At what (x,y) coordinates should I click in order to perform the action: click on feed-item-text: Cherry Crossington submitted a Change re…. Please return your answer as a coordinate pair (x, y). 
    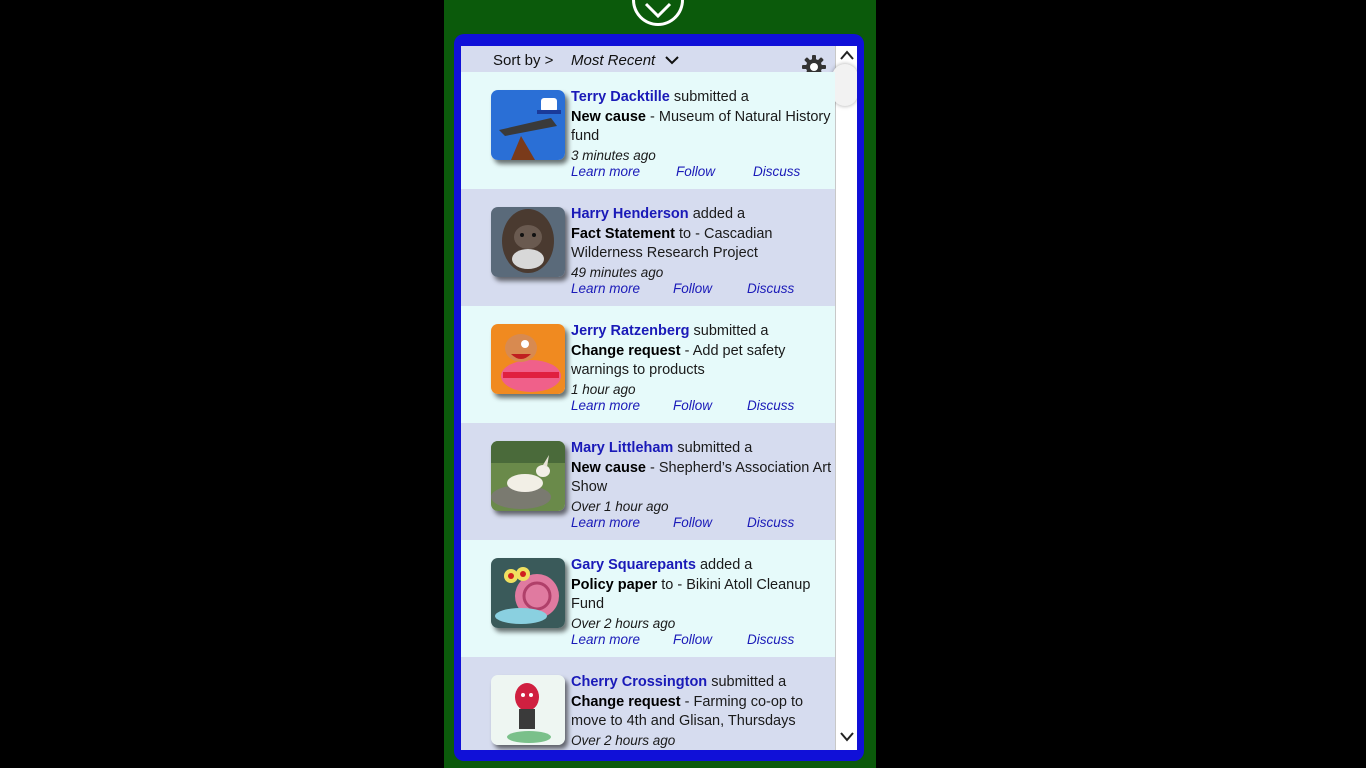
    Looking at the image, I should click on (702, 711).